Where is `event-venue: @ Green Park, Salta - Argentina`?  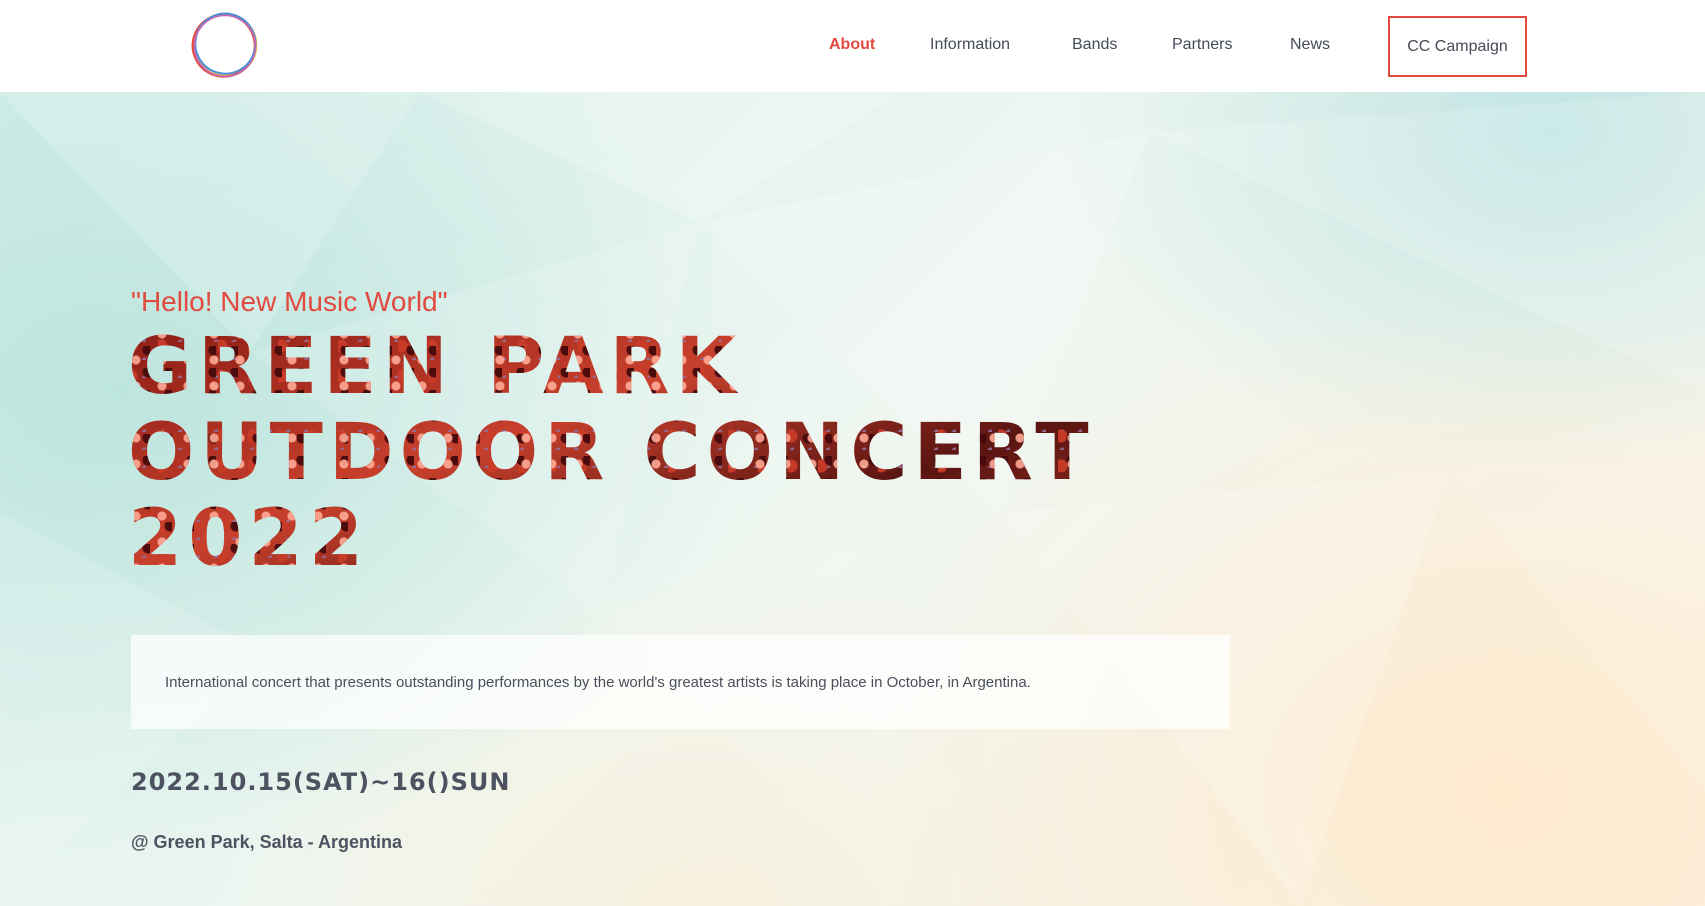 event-venue: @ Green Park, Salta - Argentina is located at coordinates (266, 842).